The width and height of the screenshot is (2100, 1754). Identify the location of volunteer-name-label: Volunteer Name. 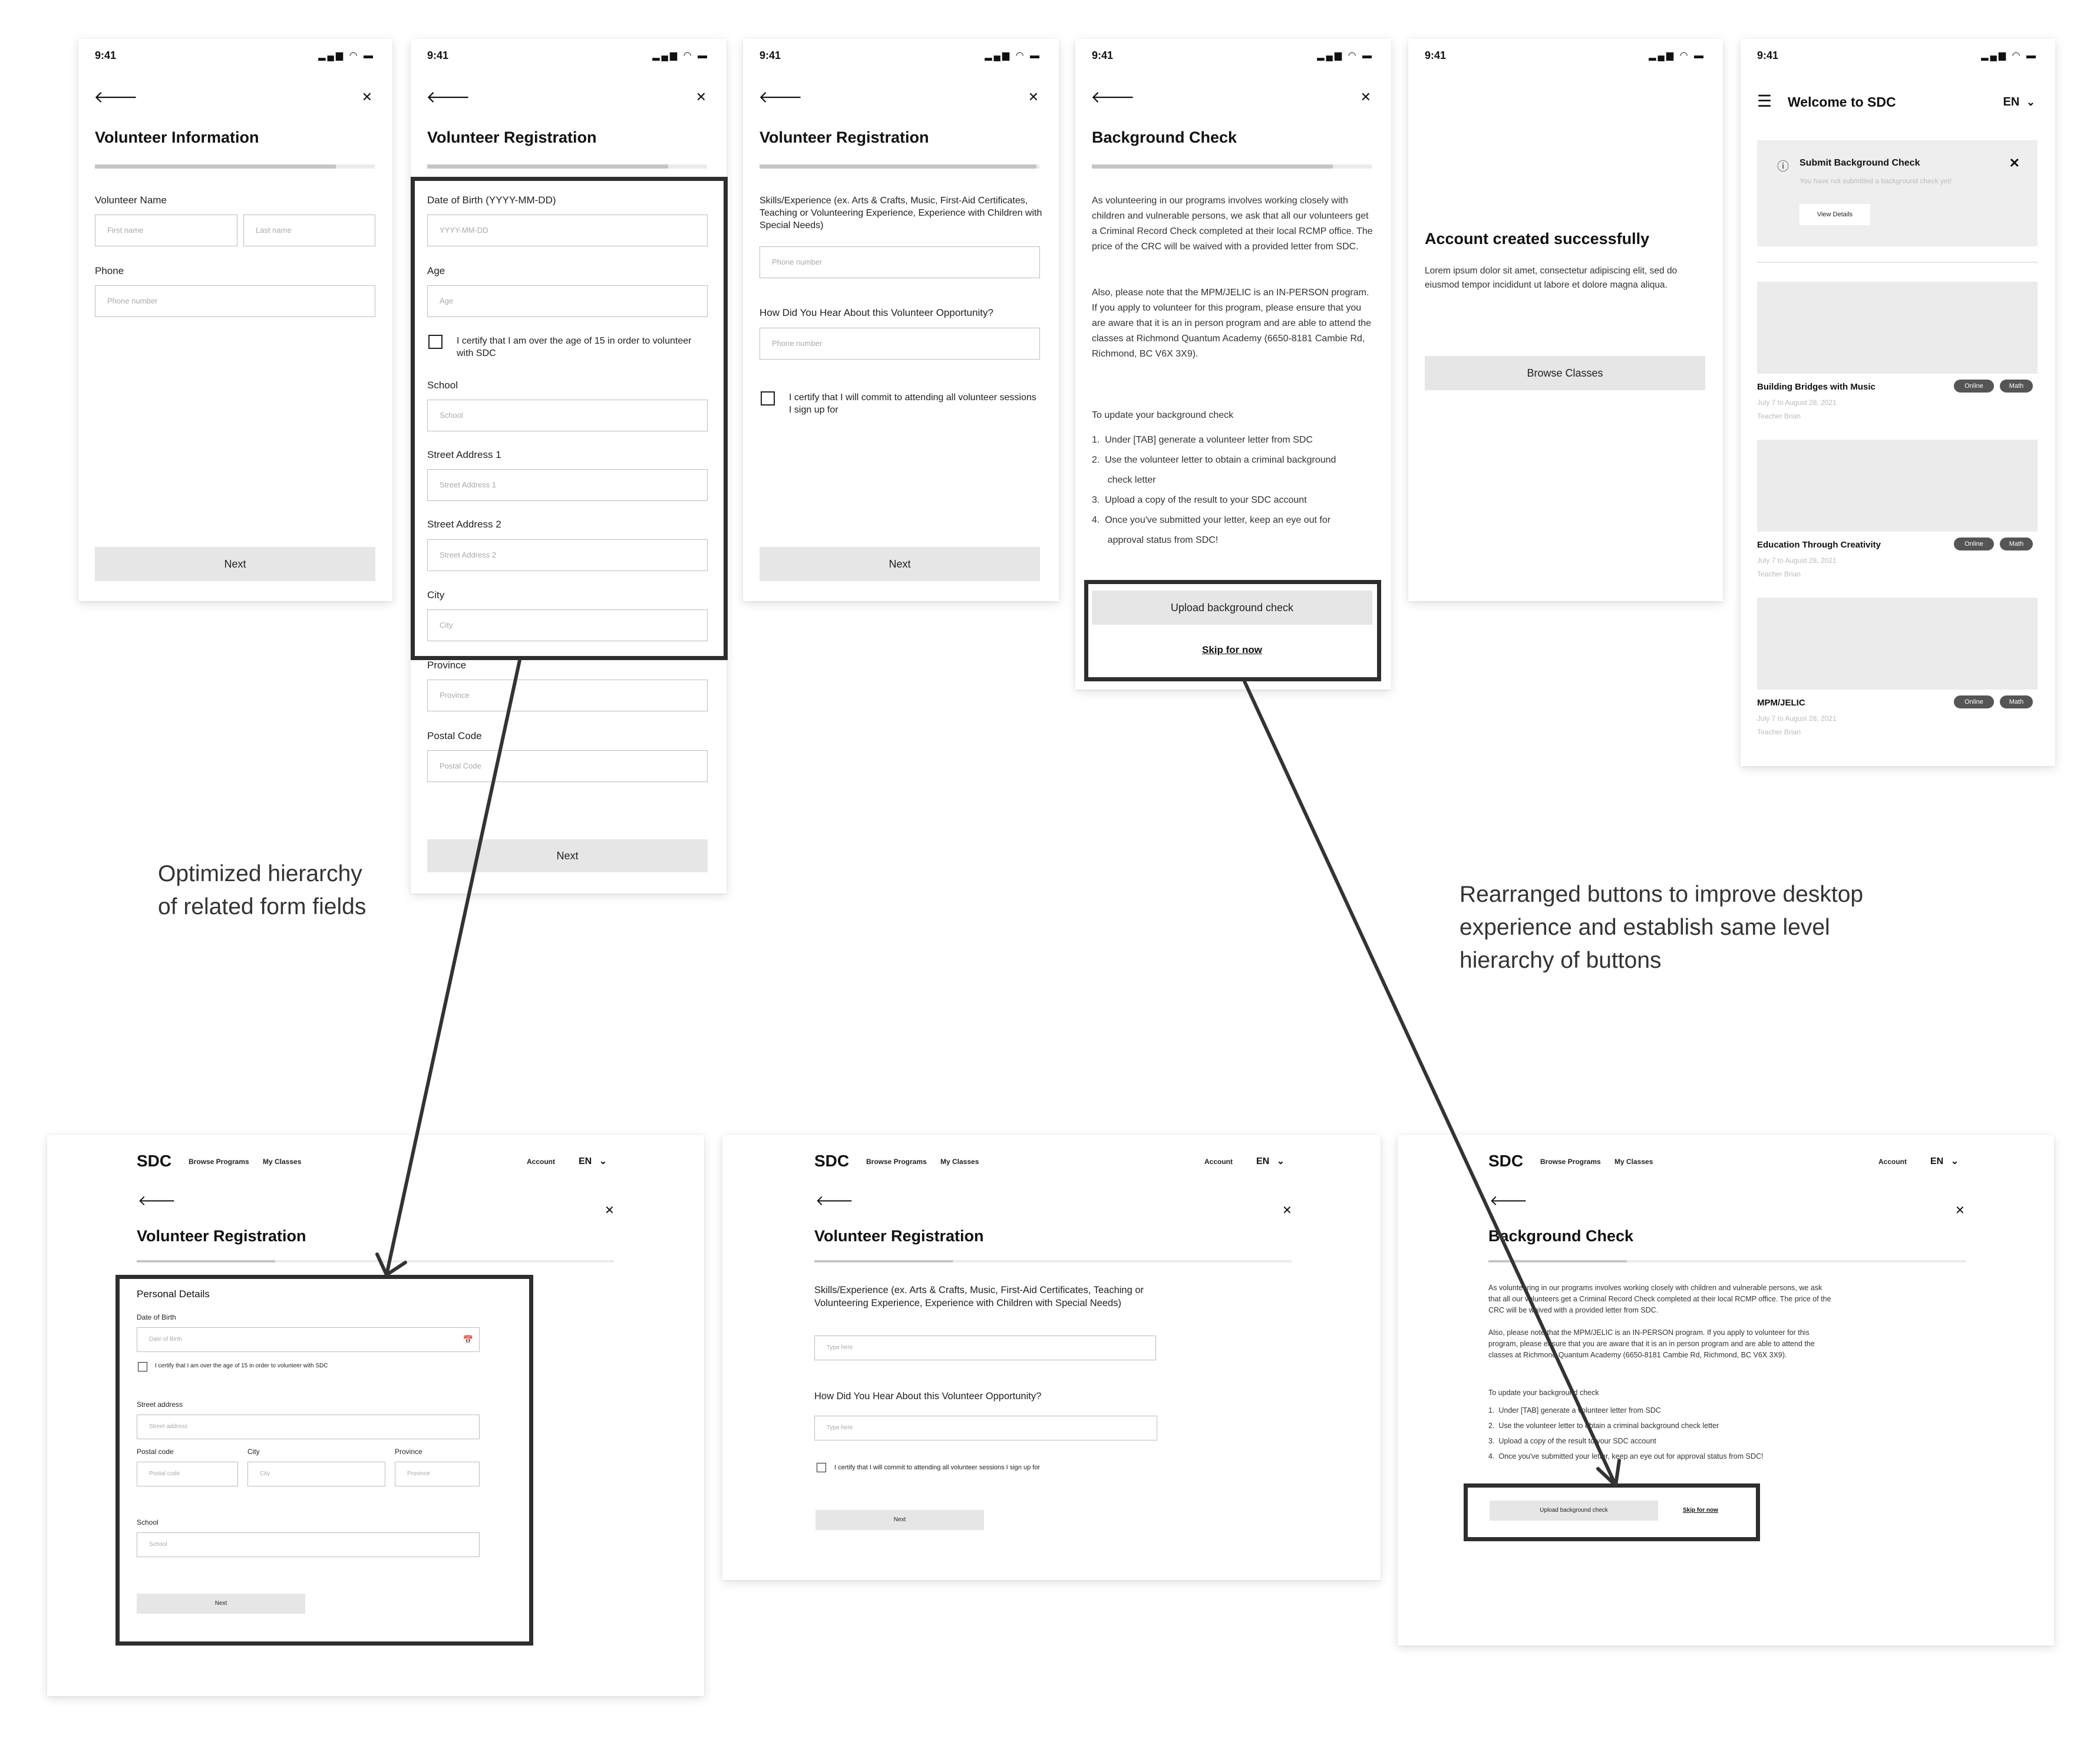
(131, 200).